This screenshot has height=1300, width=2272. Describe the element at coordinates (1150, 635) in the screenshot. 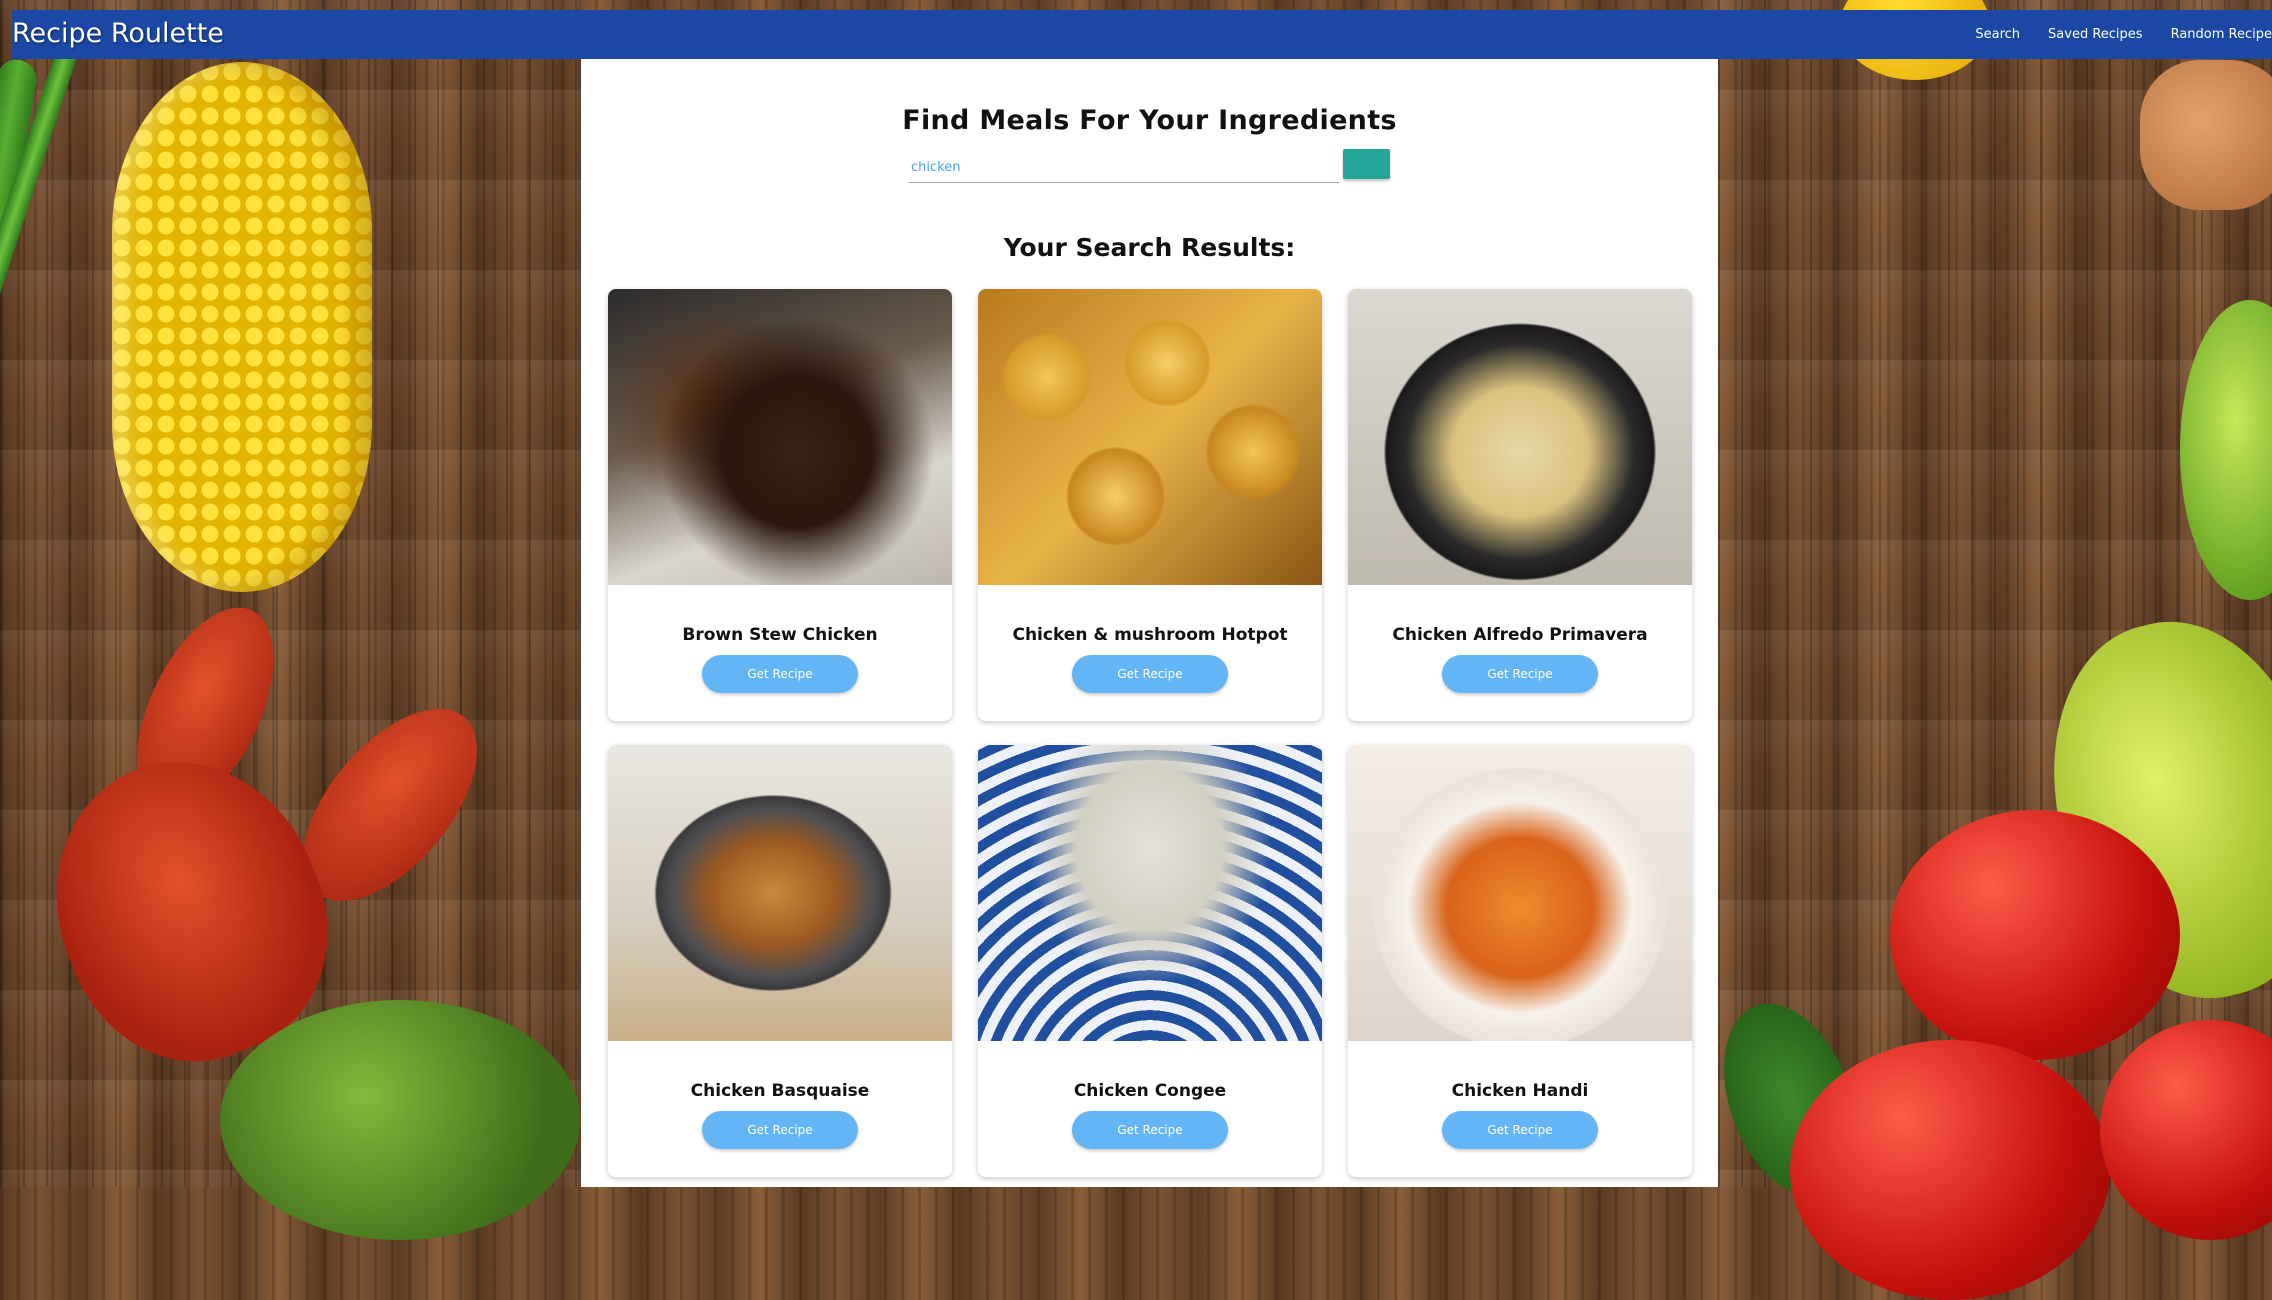

I see `recipe-title: Chicken & mushroom Hotpot` at that location.